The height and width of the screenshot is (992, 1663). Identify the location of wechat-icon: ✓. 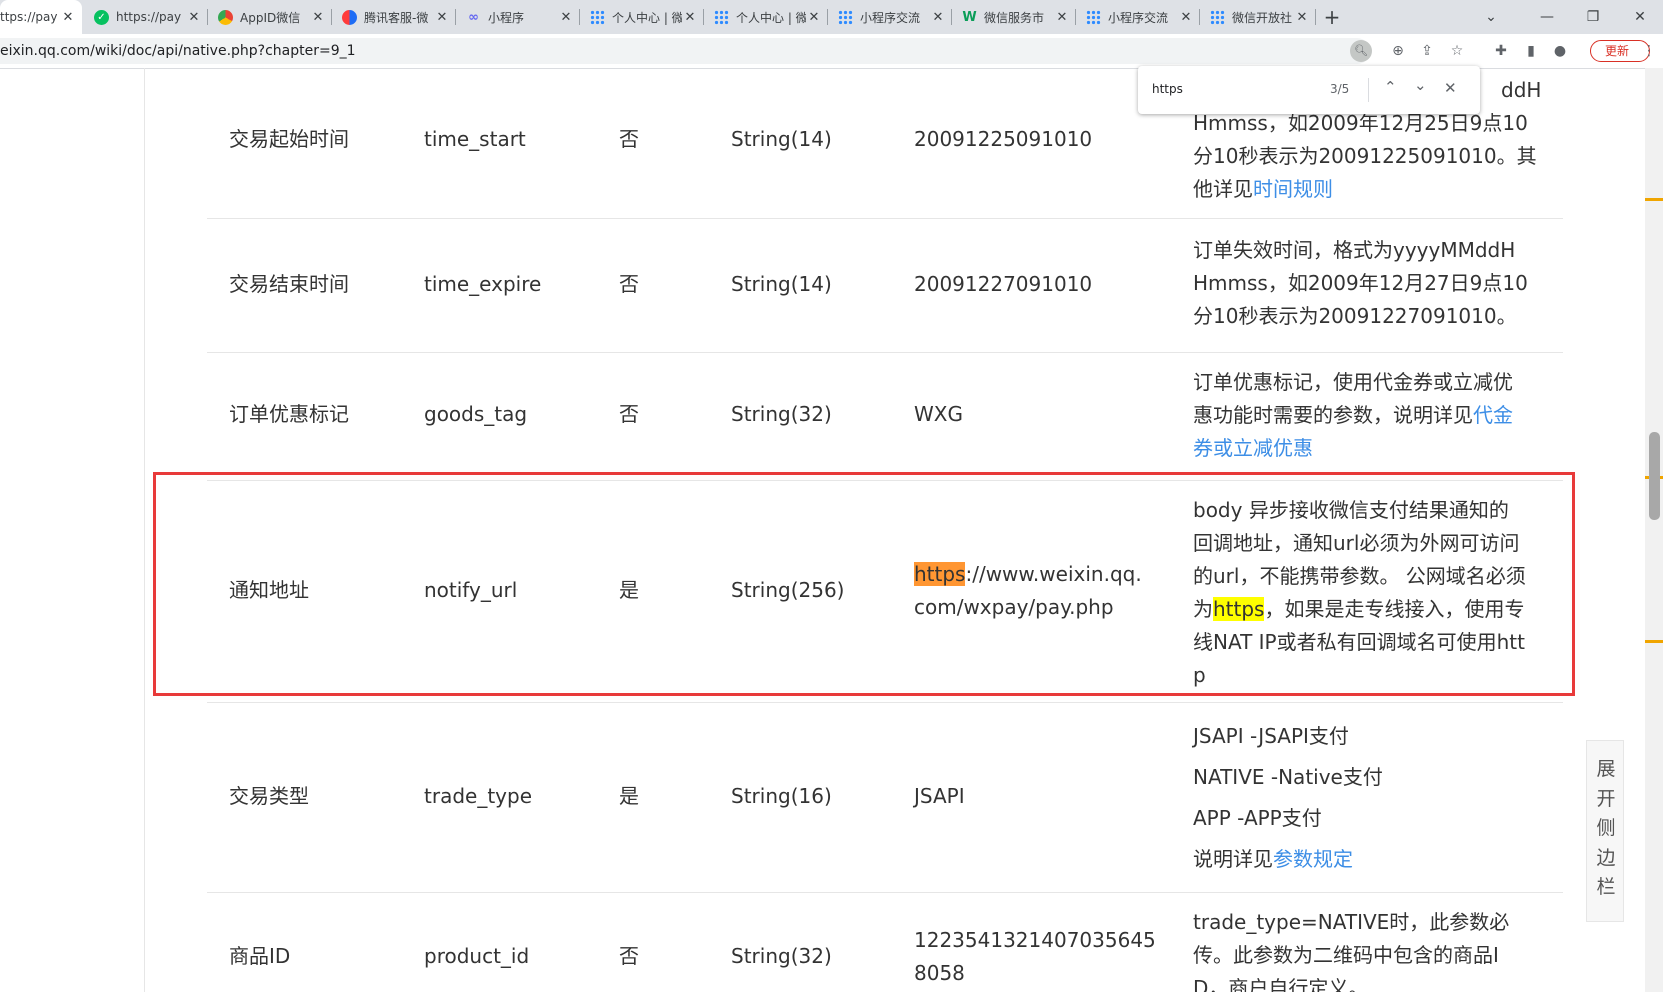
(101, 17).